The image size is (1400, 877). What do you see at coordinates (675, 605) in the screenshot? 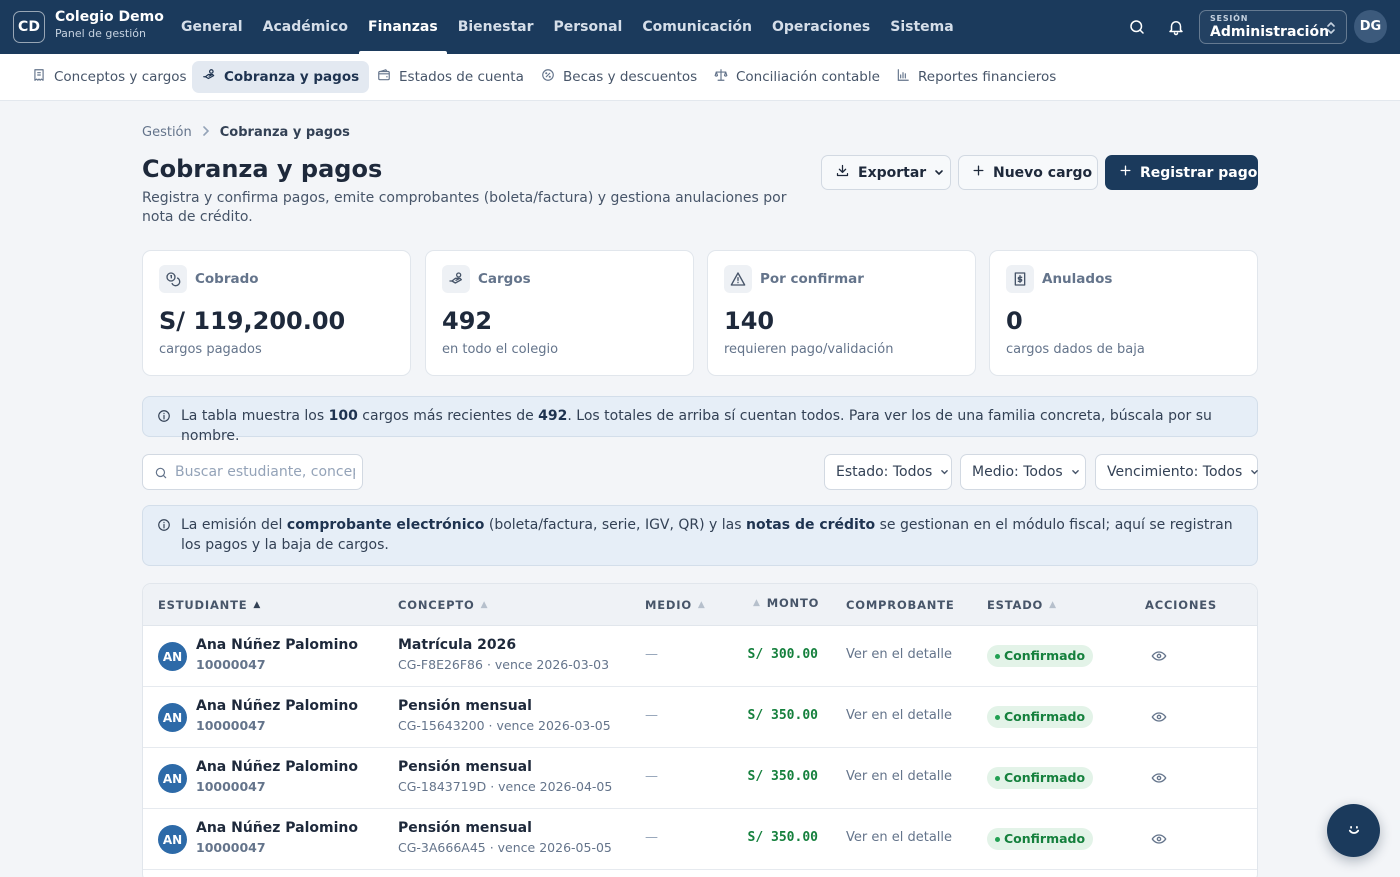
I see `column-header-medium: MEDIO ▲` at bounding box center [675, 605].